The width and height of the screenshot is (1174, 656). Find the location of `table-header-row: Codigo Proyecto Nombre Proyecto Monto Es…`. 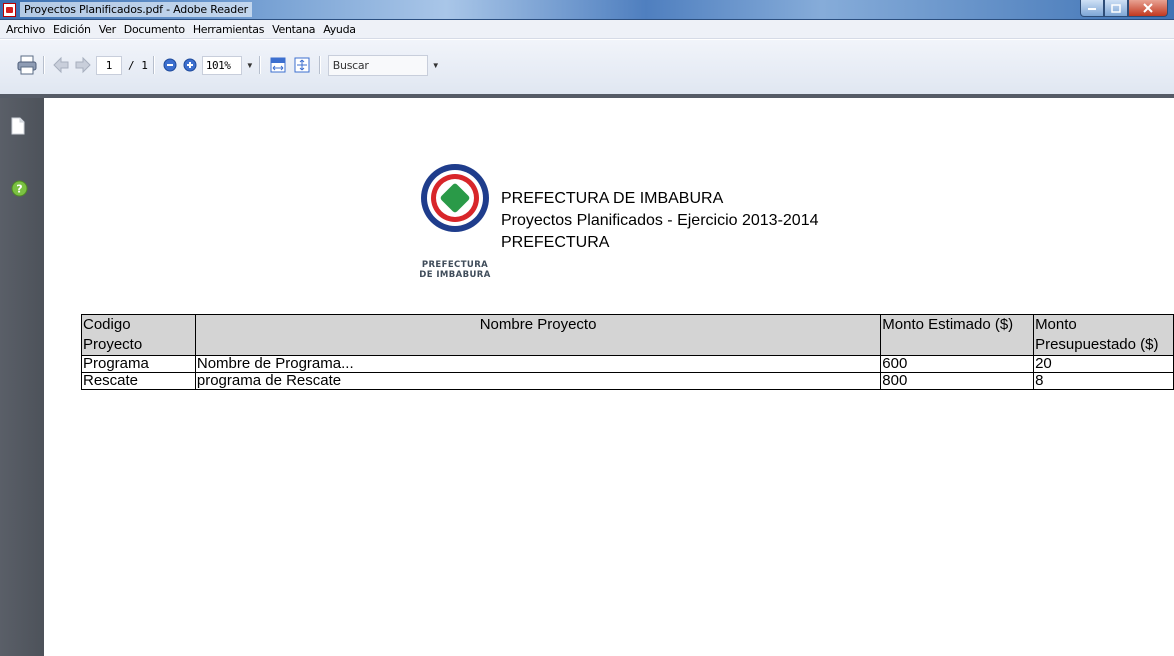

table-header-row: Codigo Proyecto Nombre Proyecto Monto Es… is located at coordinates (627, 335).